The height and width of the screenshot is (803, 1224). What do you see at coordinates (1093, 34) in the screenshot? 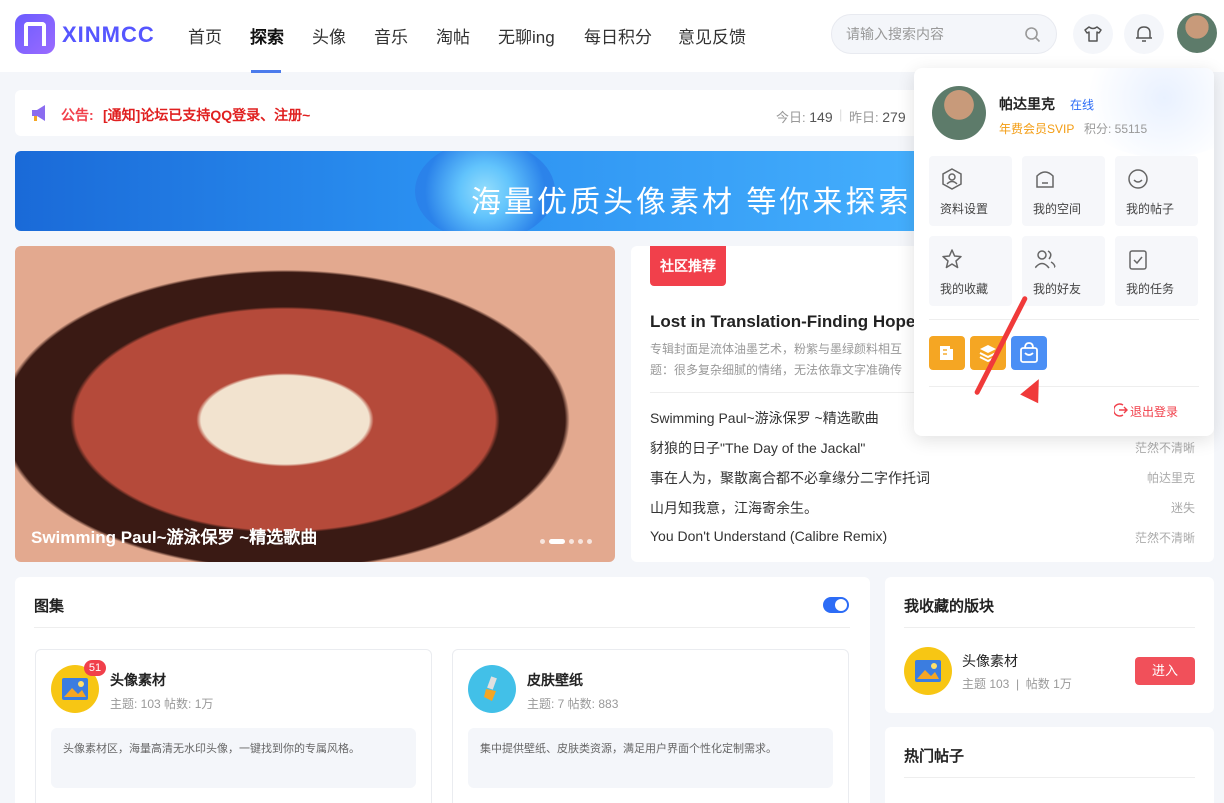
I see `shirt-icon` at bounding box center [1093, 34].